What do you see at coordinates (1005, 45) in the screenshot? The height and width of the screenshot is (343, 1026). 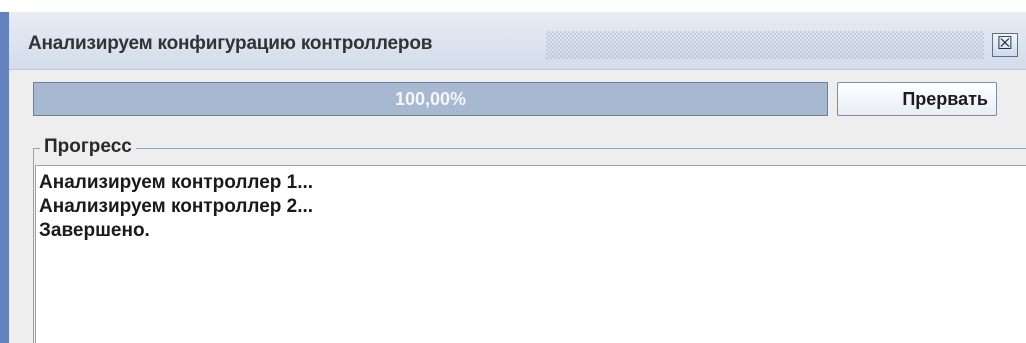 I see `close-icon: ☒` at bounding box center [1005, 45].